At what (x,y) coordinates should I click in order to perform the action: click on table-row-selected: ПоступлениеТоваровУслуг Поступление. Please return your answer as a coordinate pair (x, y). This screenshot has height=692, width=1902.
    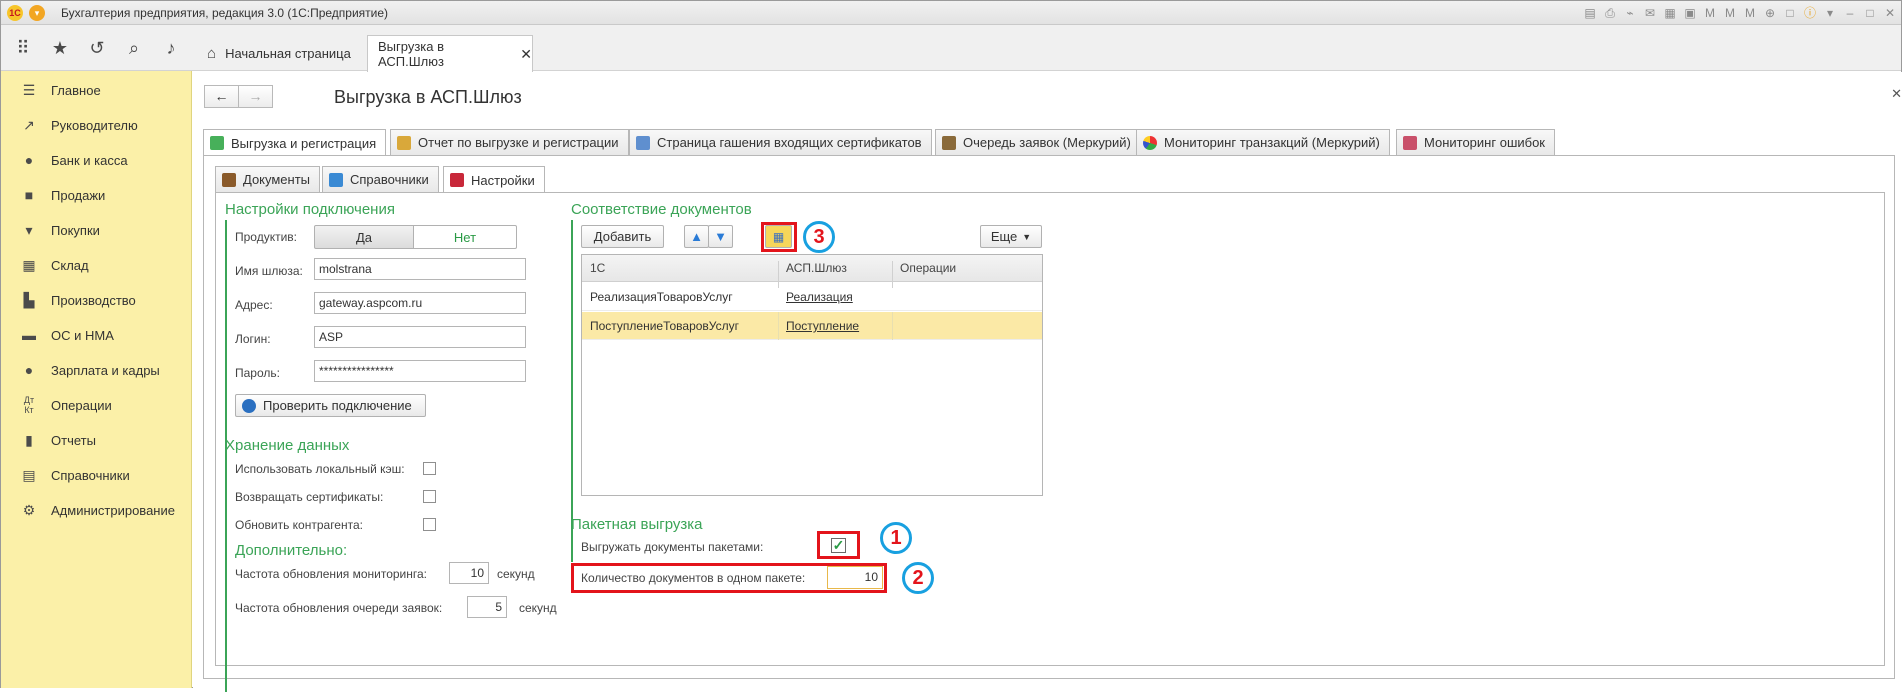
    Looking at the image, I should click on (812, 326).